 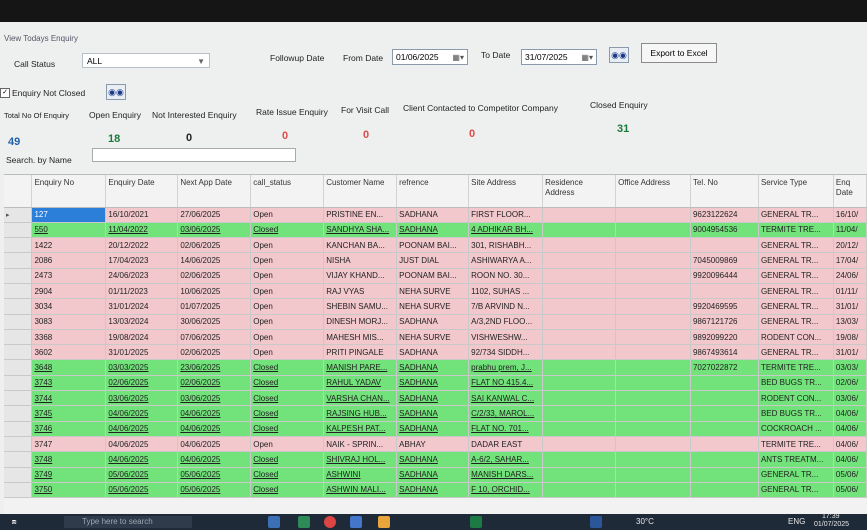 I want to click on cell-no: 3034, so click(x=69, y=306).